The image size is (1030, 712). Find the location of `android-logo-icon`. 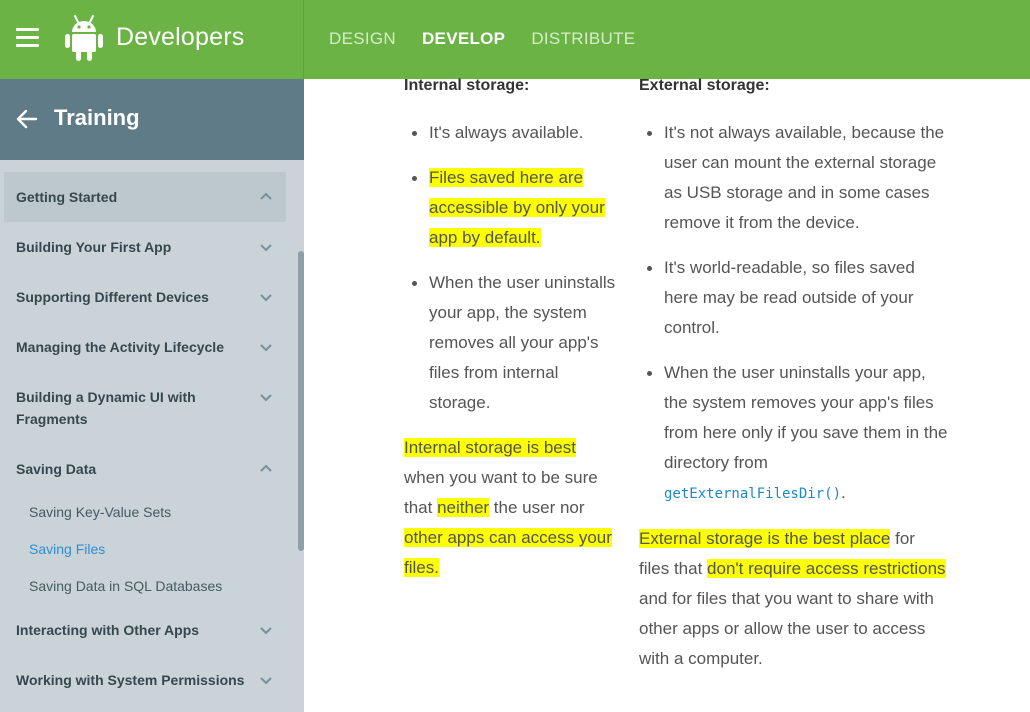

android-logo-icon is located at coordinates (84, 38).